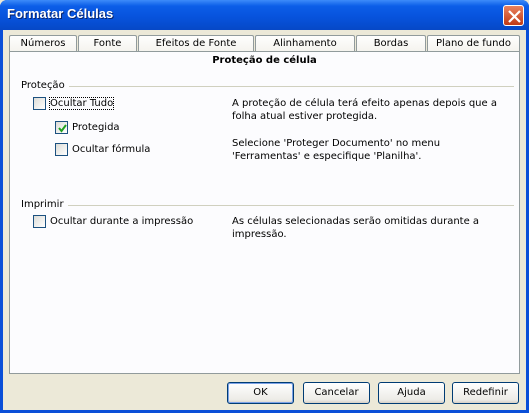  I want to click on title-bar: Formatar Células, so click(264, 15).